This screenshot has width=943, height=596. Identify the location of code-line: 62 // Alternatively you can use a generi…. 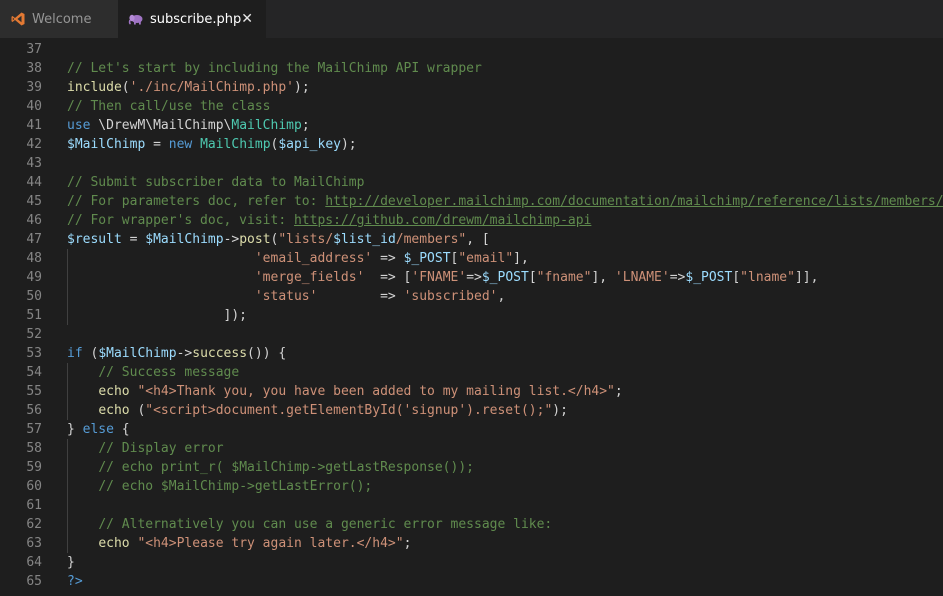
(471, 524).